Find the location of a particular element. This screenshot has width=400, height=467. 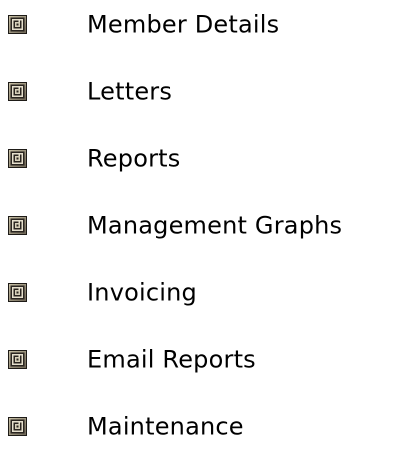

menu-item-label: Letters is located at coordinates (130, 91).